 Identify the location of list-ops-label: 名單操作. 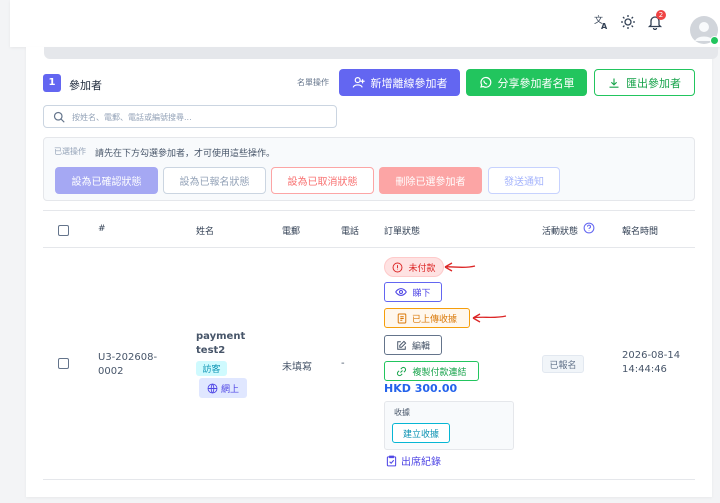
(313, 82).